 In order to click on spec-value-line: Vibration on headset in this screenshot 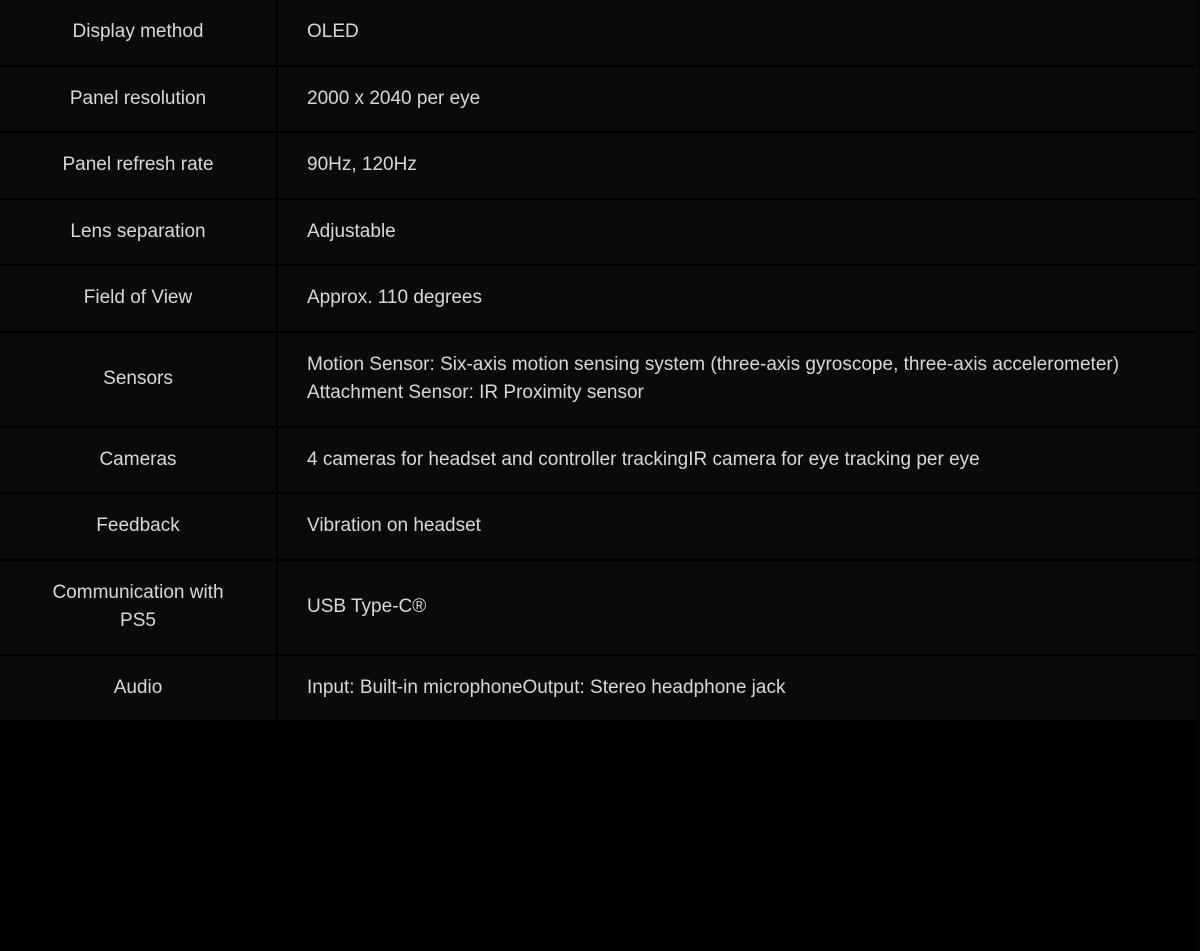, I will do `click(394, 525)`.